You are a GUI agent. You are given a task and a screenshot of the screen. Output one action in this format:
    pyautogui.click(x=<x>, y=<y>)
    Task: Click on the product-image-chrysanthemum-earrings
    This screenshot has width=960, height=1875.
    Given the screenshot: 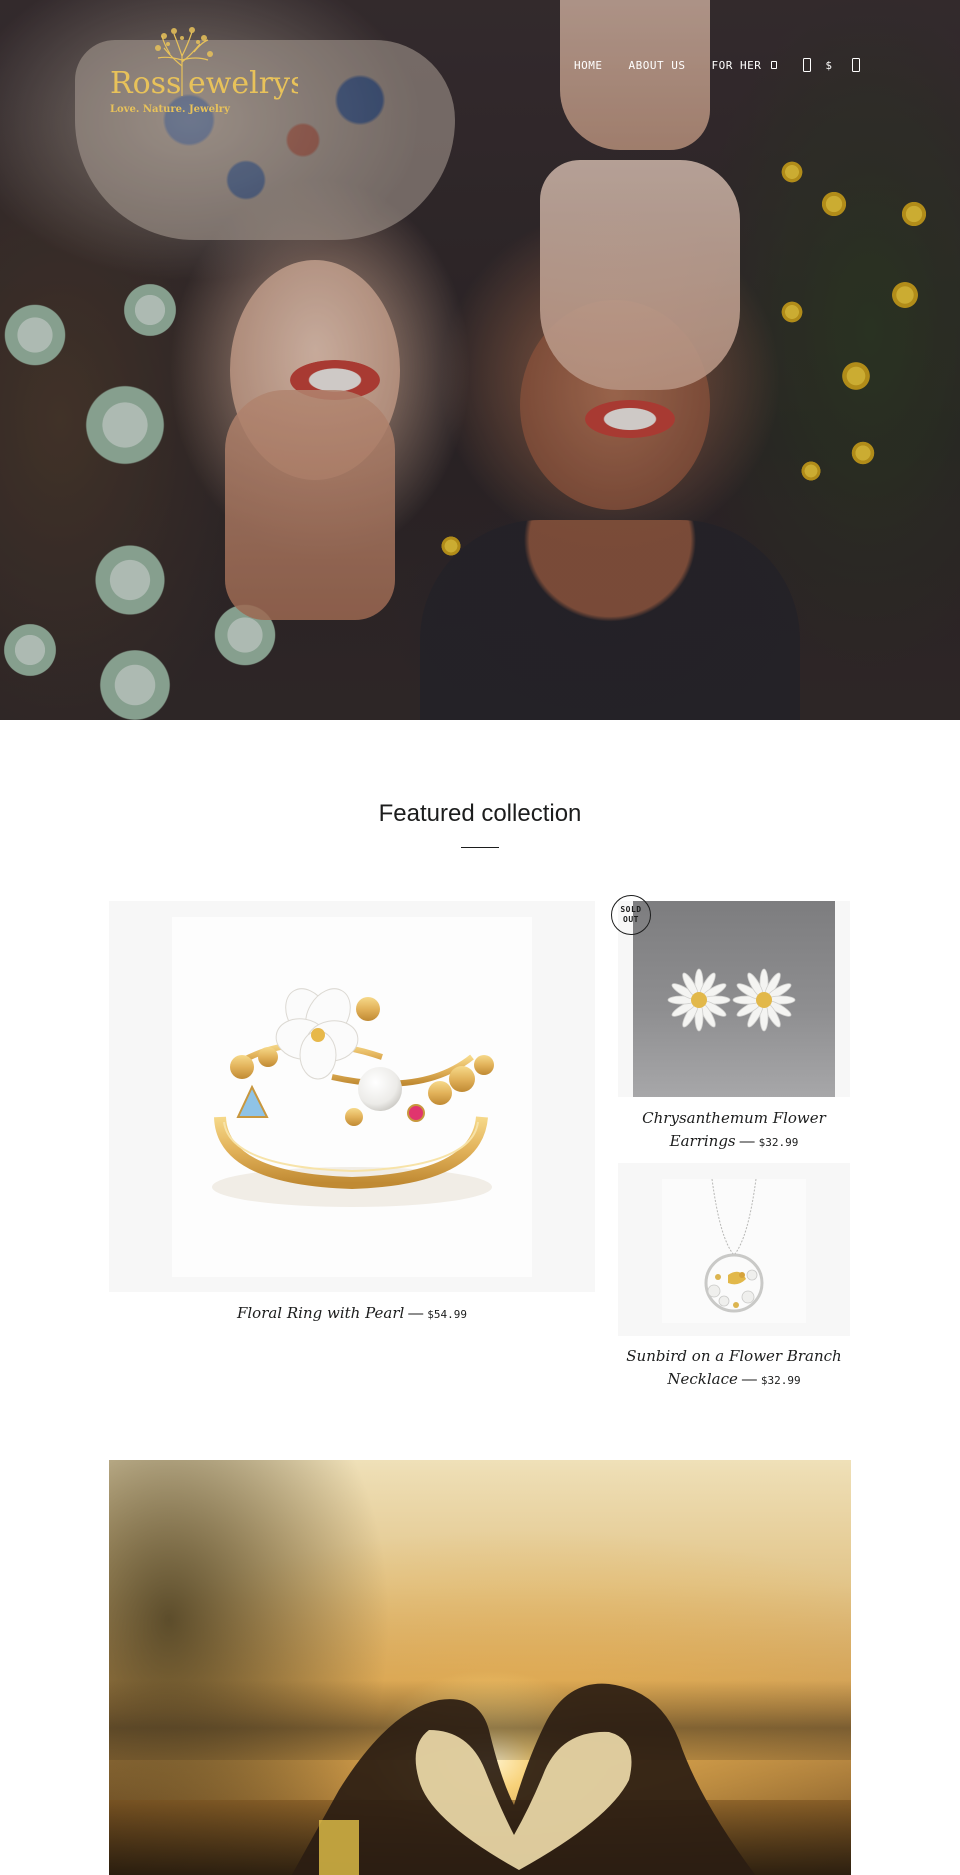 What is the action you would take?
    pyautogui.click(x=734, y=999)
    